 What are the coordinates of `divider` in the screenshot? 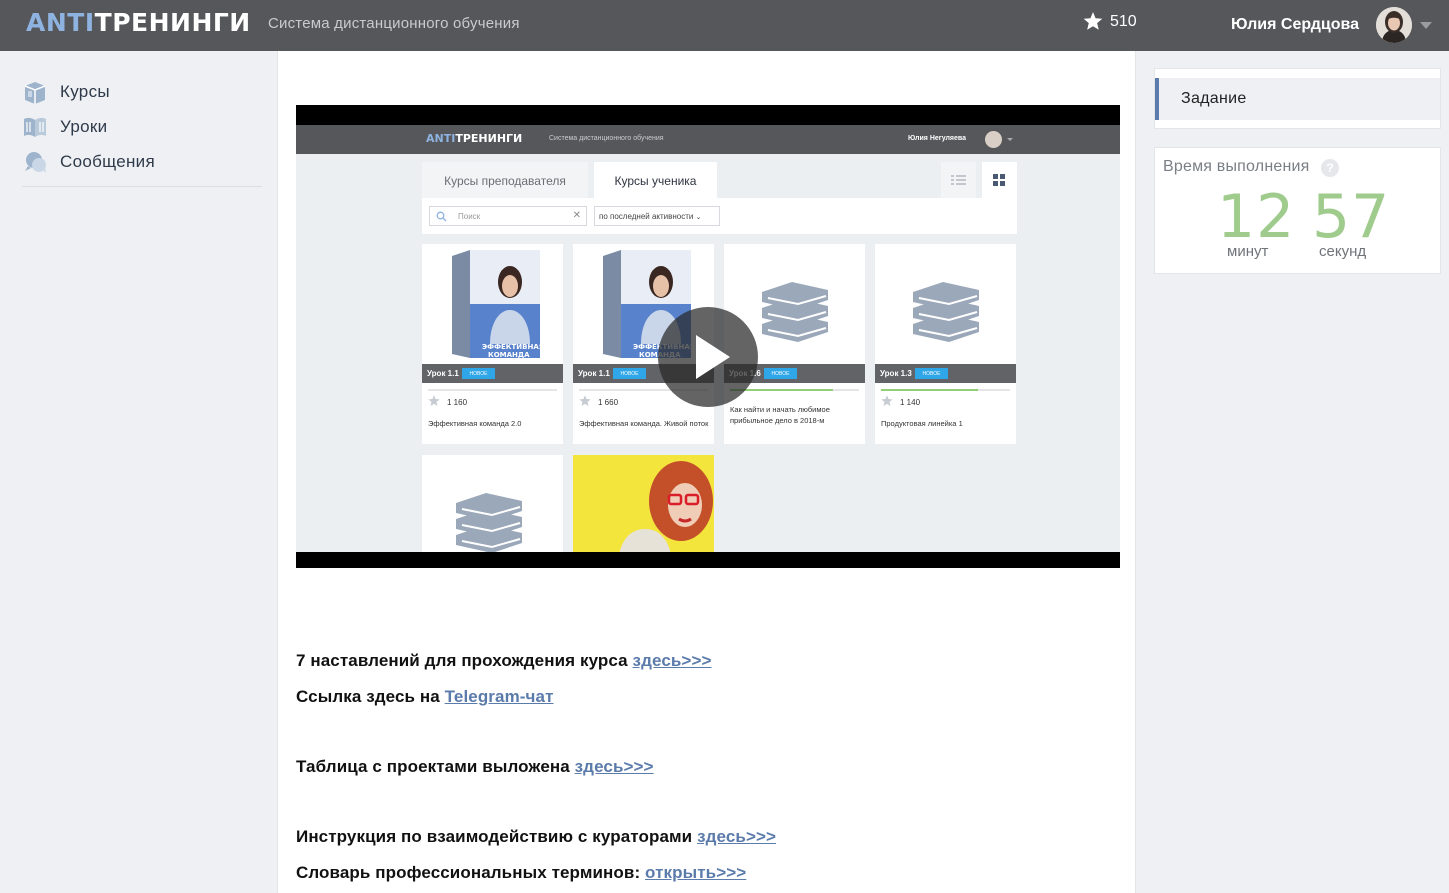 It's located at (142, 186).